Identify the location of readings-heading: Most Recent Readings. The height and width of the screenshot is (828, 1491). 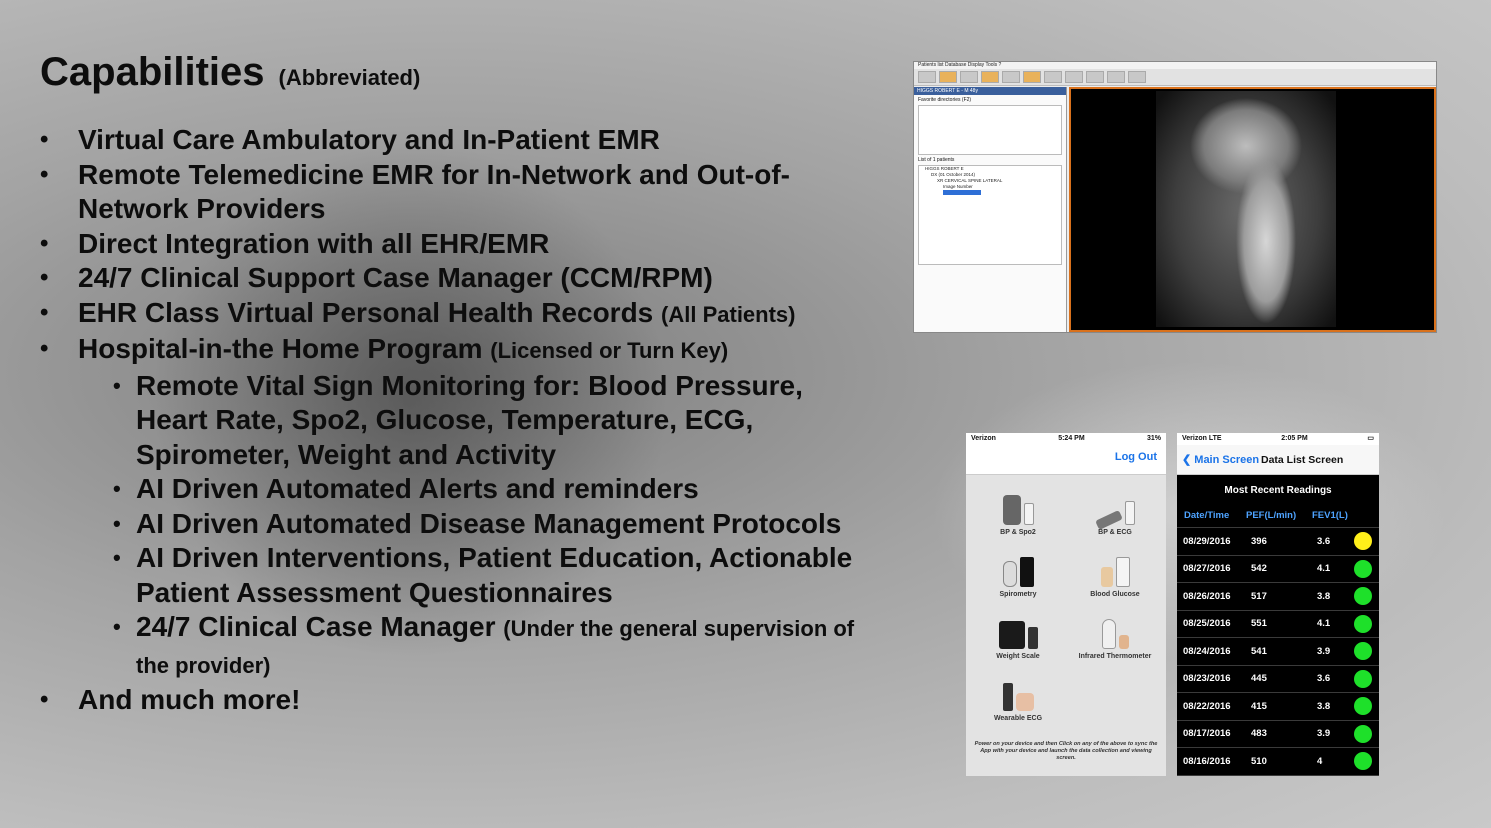
(1278, 490).